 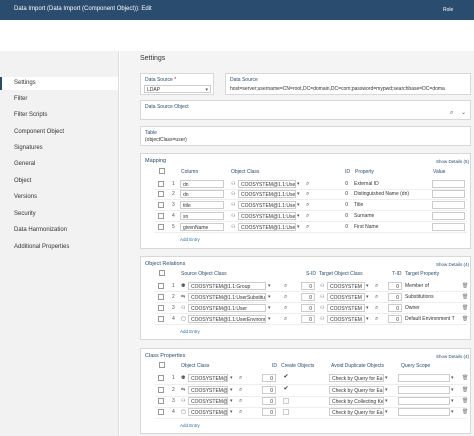 I want to click on data-source-type-select: LDAP ▾, so click(x=177, y=89).